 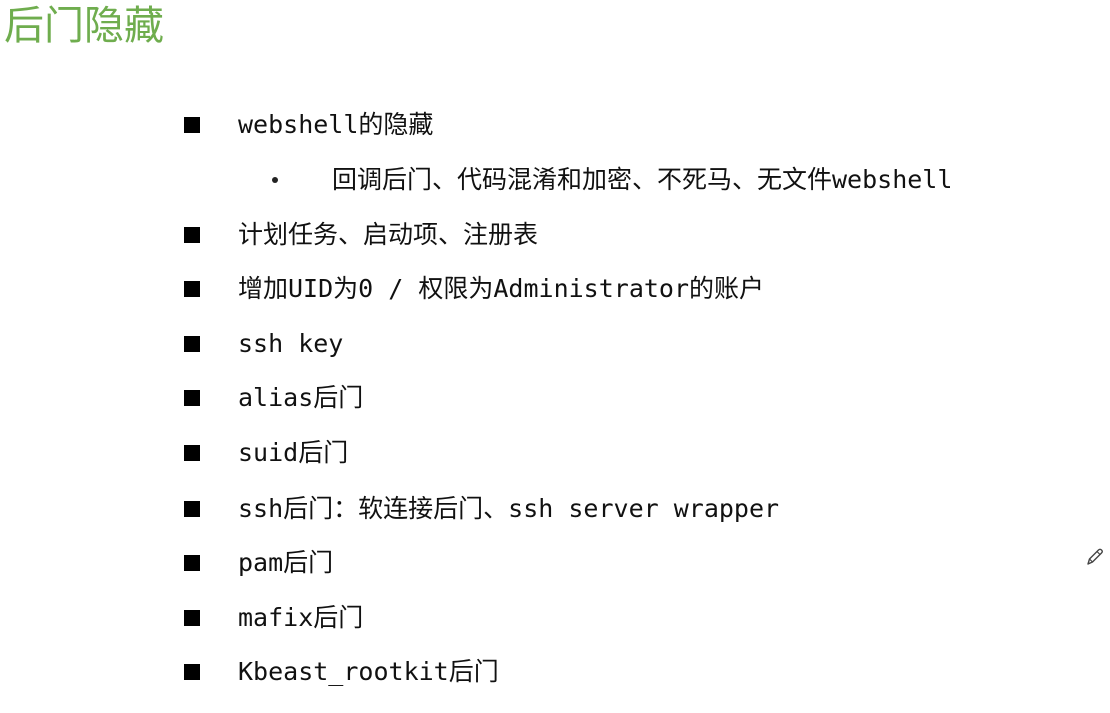 I want to click on round-bullet-icon, so click(x=275, y=180).